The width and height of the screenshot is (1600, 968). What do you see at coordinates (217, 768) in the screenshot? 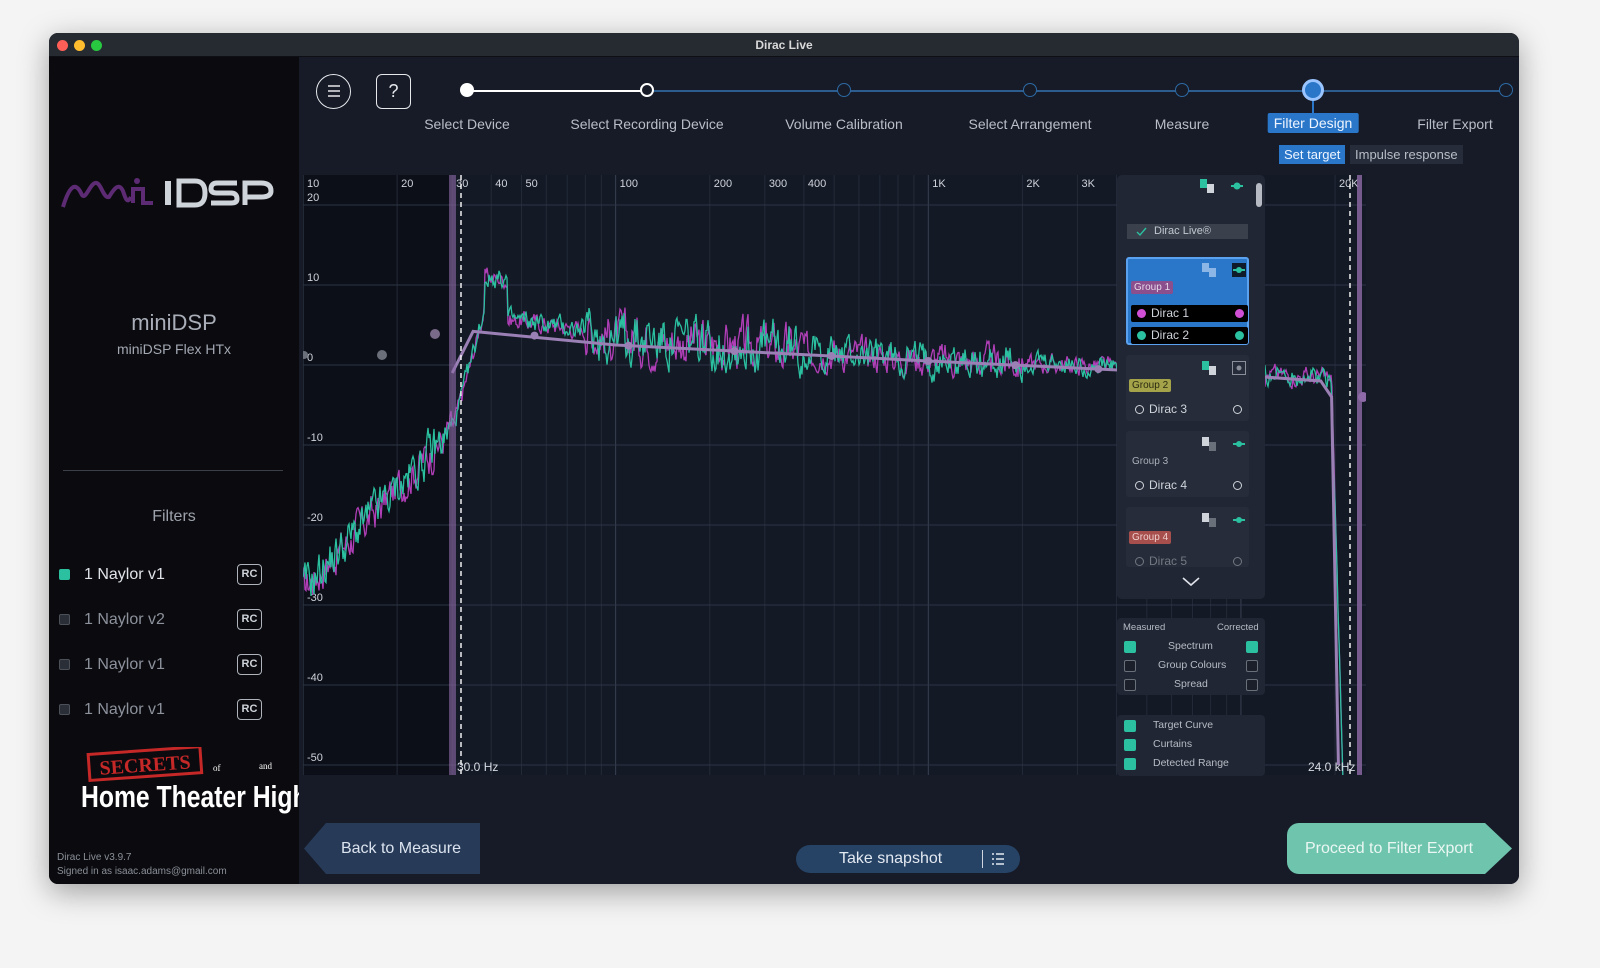
I see `watermark-of: of` at bounding box center [217, 768].